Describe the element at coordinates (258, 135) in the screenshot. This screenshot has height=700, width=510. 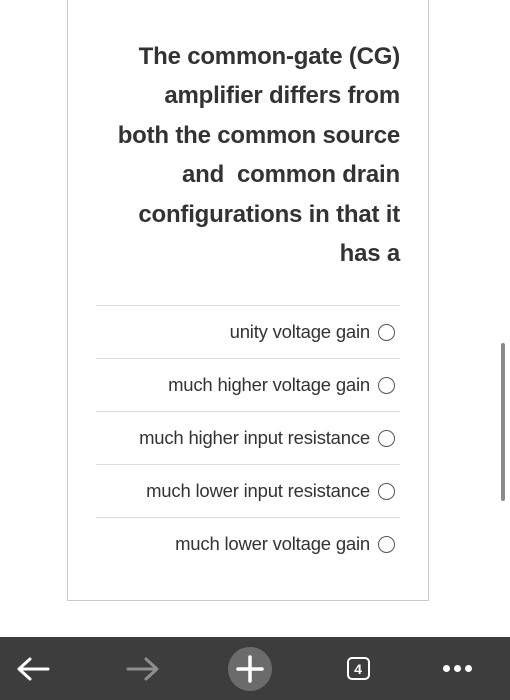
I see `question-line: both the common source` at that location.